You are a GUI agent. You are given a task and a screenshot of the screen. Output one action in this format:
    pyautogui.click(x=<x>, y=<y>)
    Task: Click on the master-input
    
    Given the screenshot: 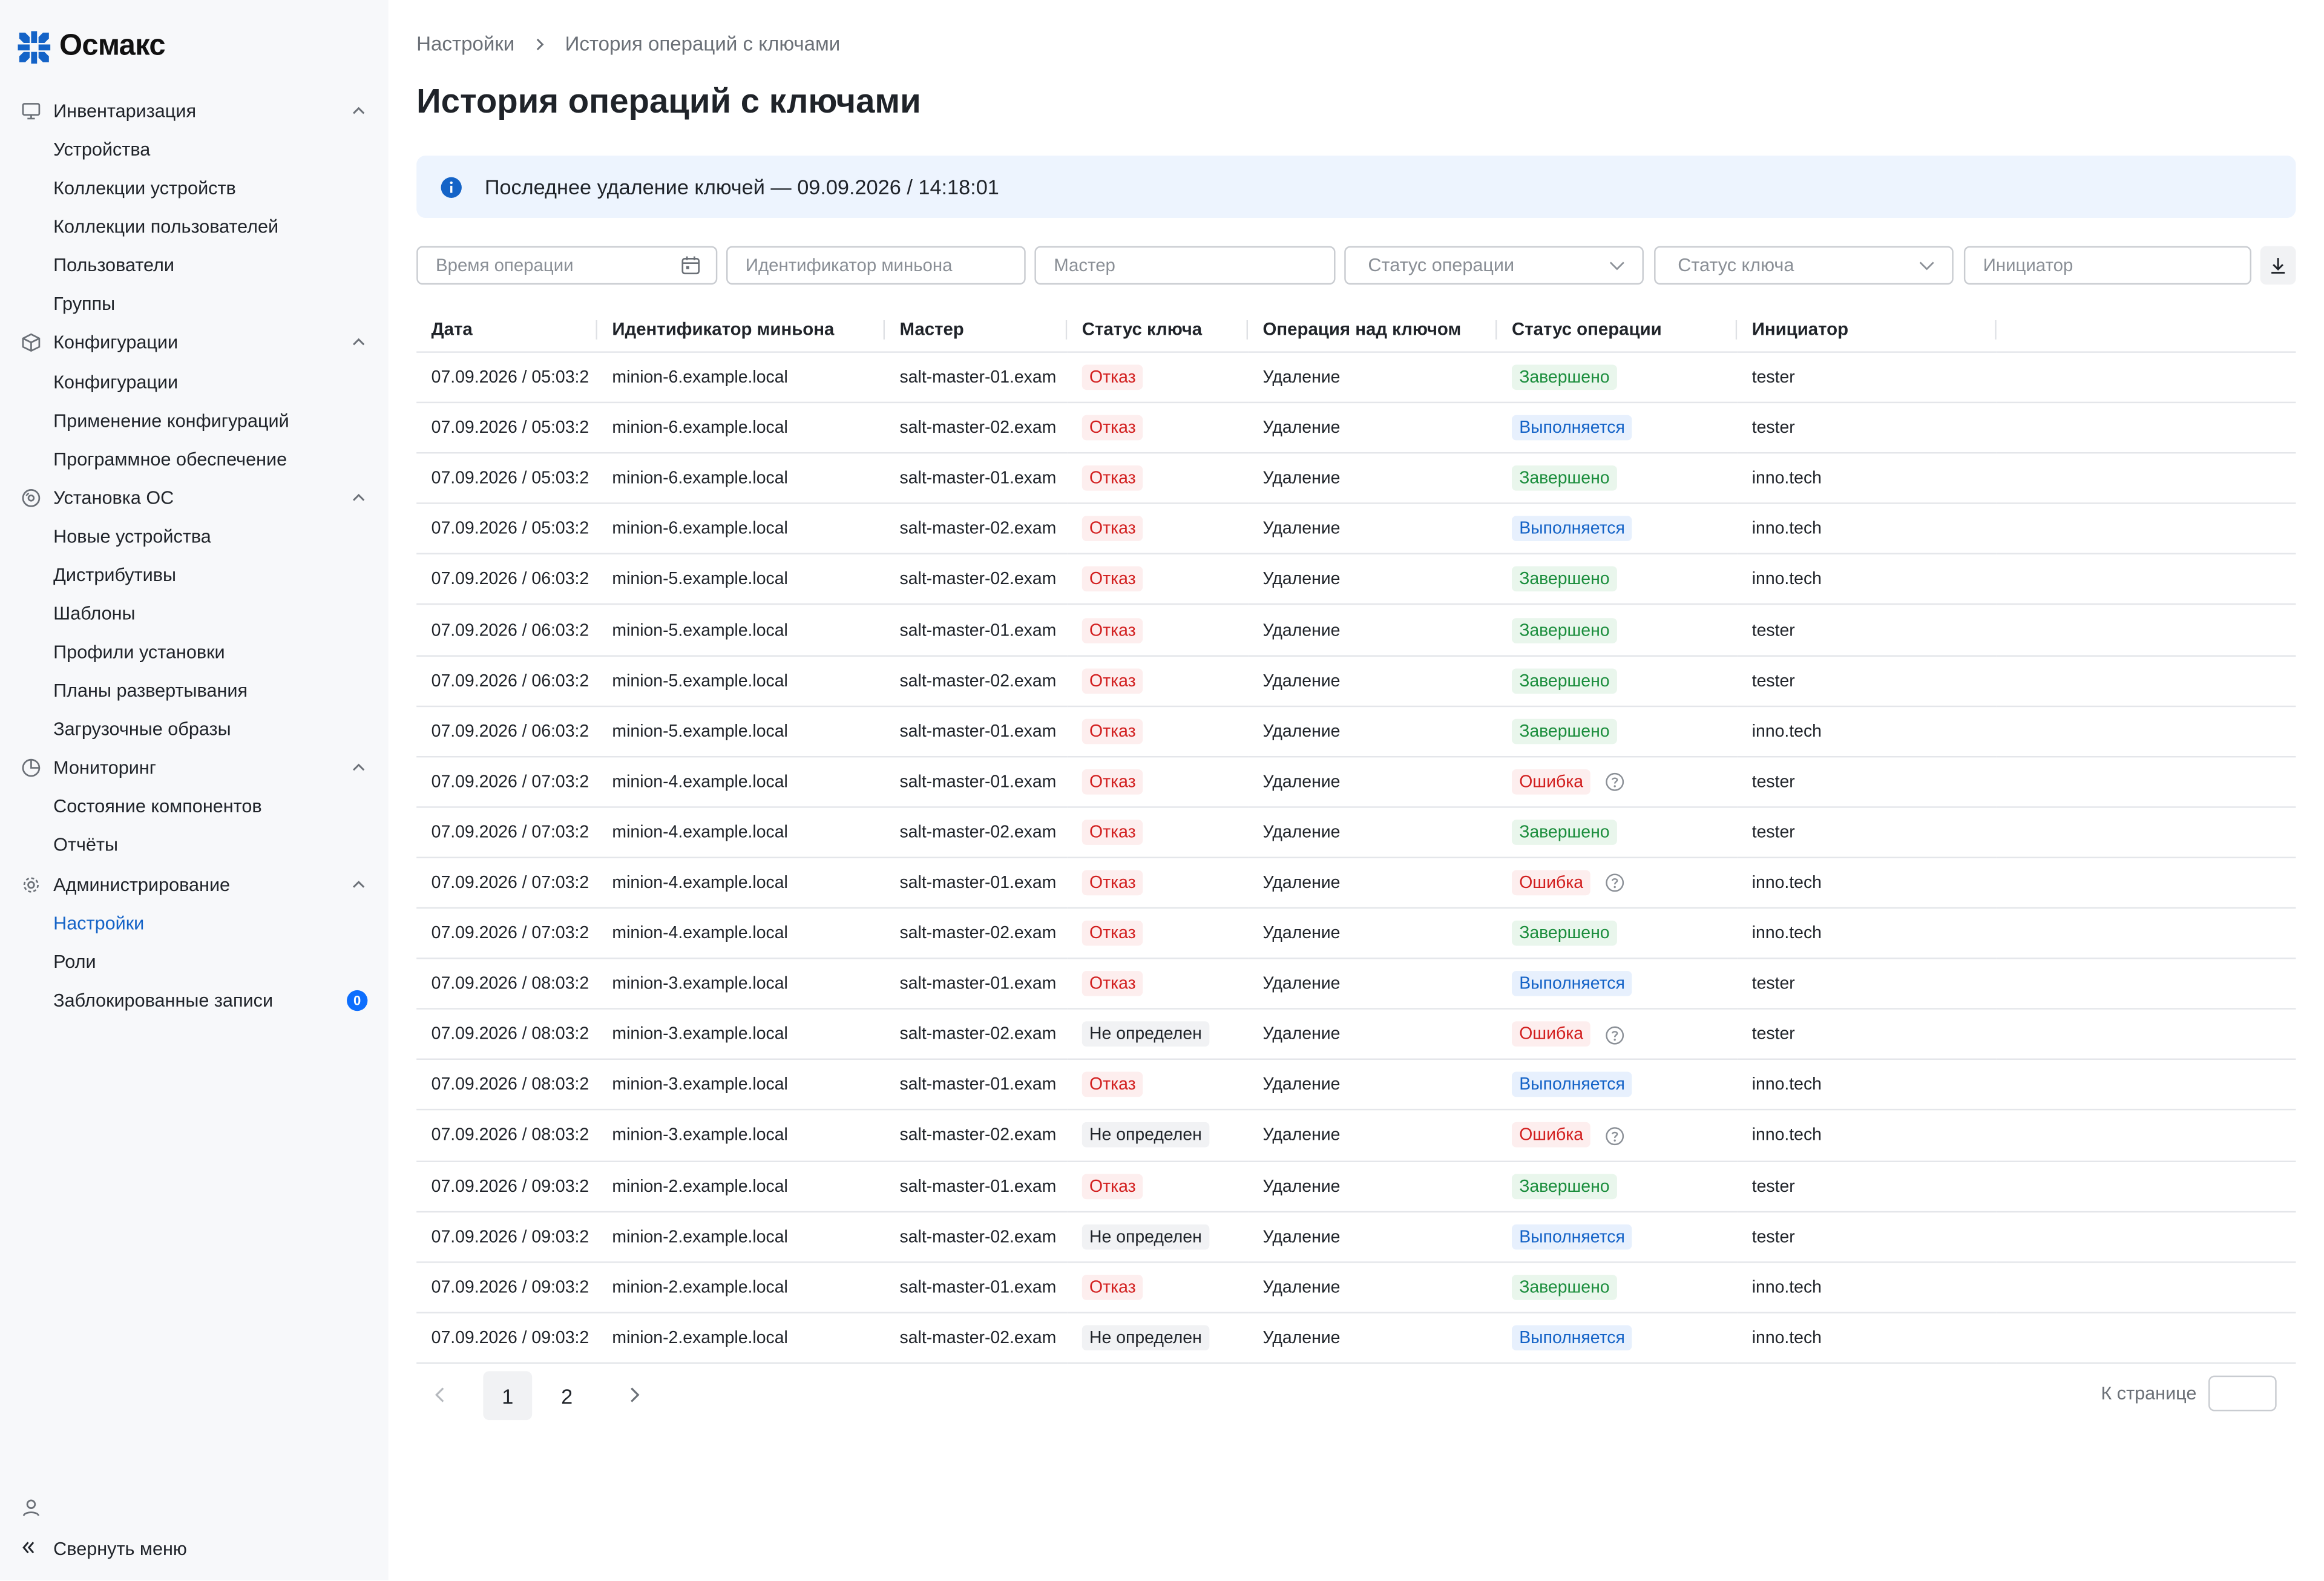 What is the action you would take?
    pyautogui.click(x=1186, y=265)
    